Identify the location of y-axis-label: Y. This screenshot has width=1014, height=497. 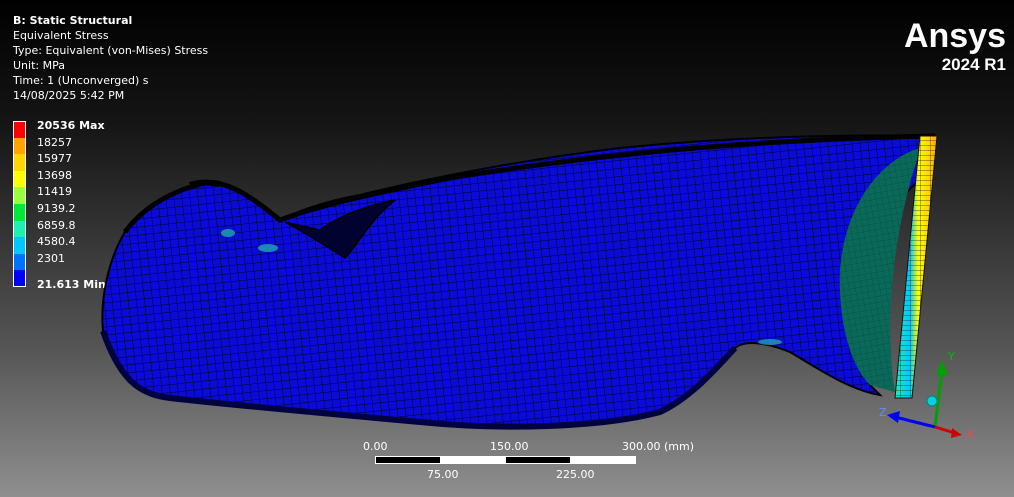
(951, 356).